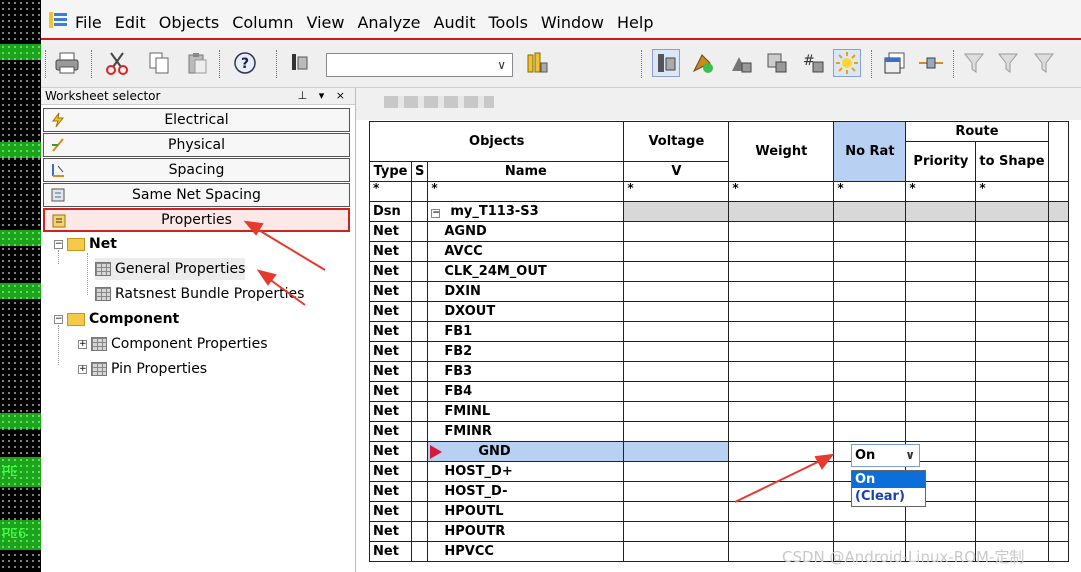 The width and height of the screenshot is (1081, 572). I want to click on menu-help: Help, so click(635, 22).